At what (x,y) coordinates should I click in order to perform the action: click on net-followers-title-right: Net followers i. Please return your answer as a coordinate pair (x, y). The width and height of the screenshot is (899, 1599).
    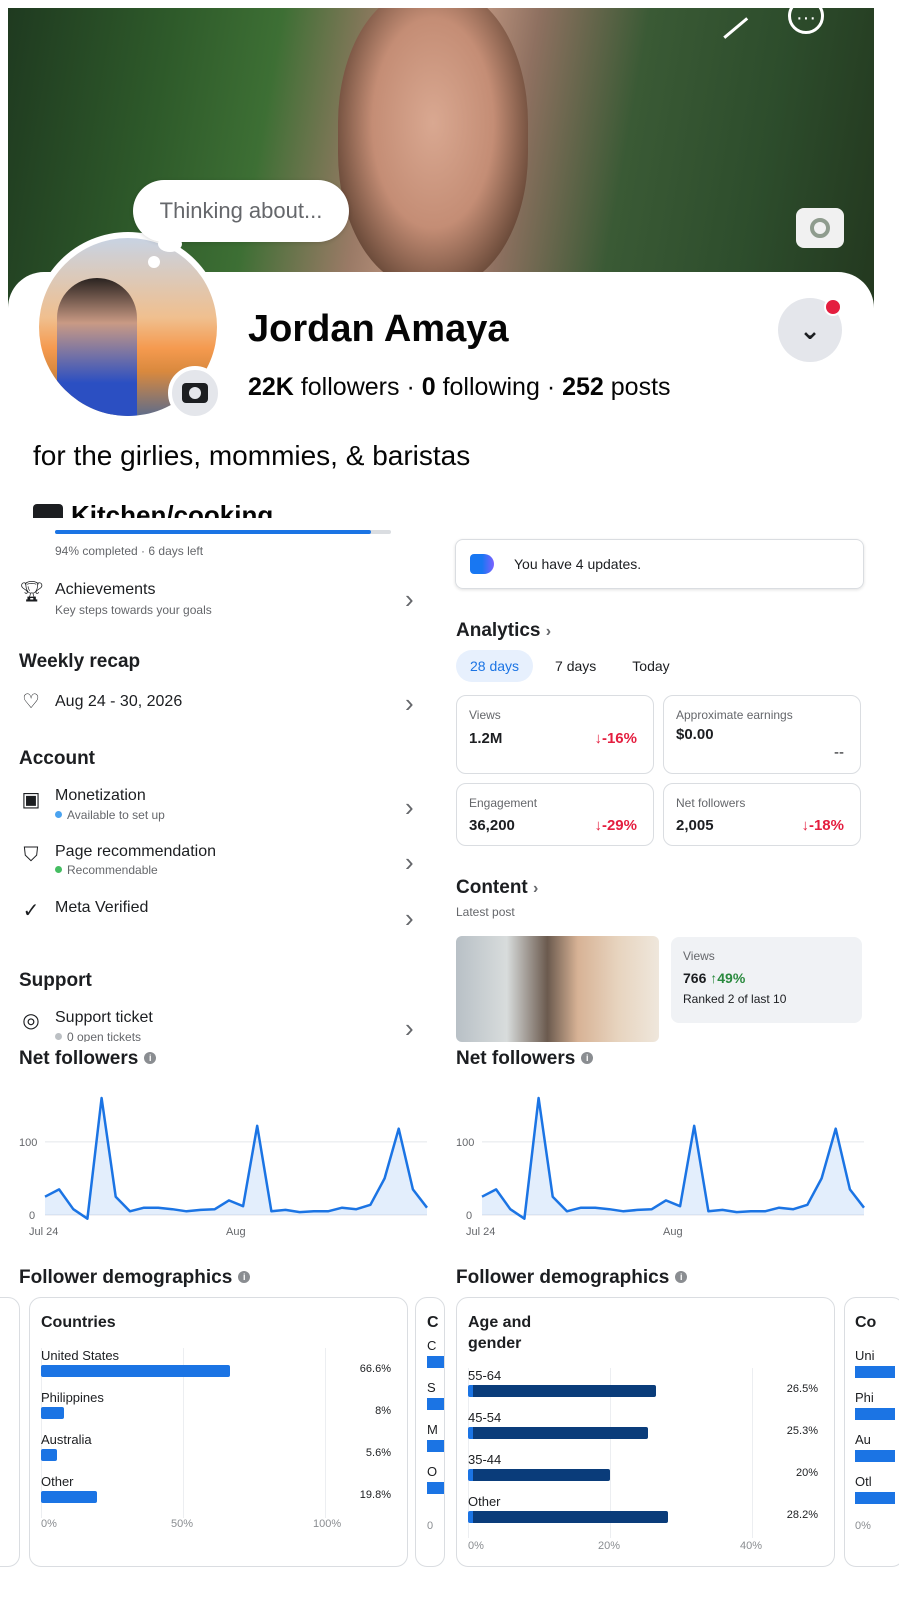
    Looking at the image, I should click on (525, 1059).